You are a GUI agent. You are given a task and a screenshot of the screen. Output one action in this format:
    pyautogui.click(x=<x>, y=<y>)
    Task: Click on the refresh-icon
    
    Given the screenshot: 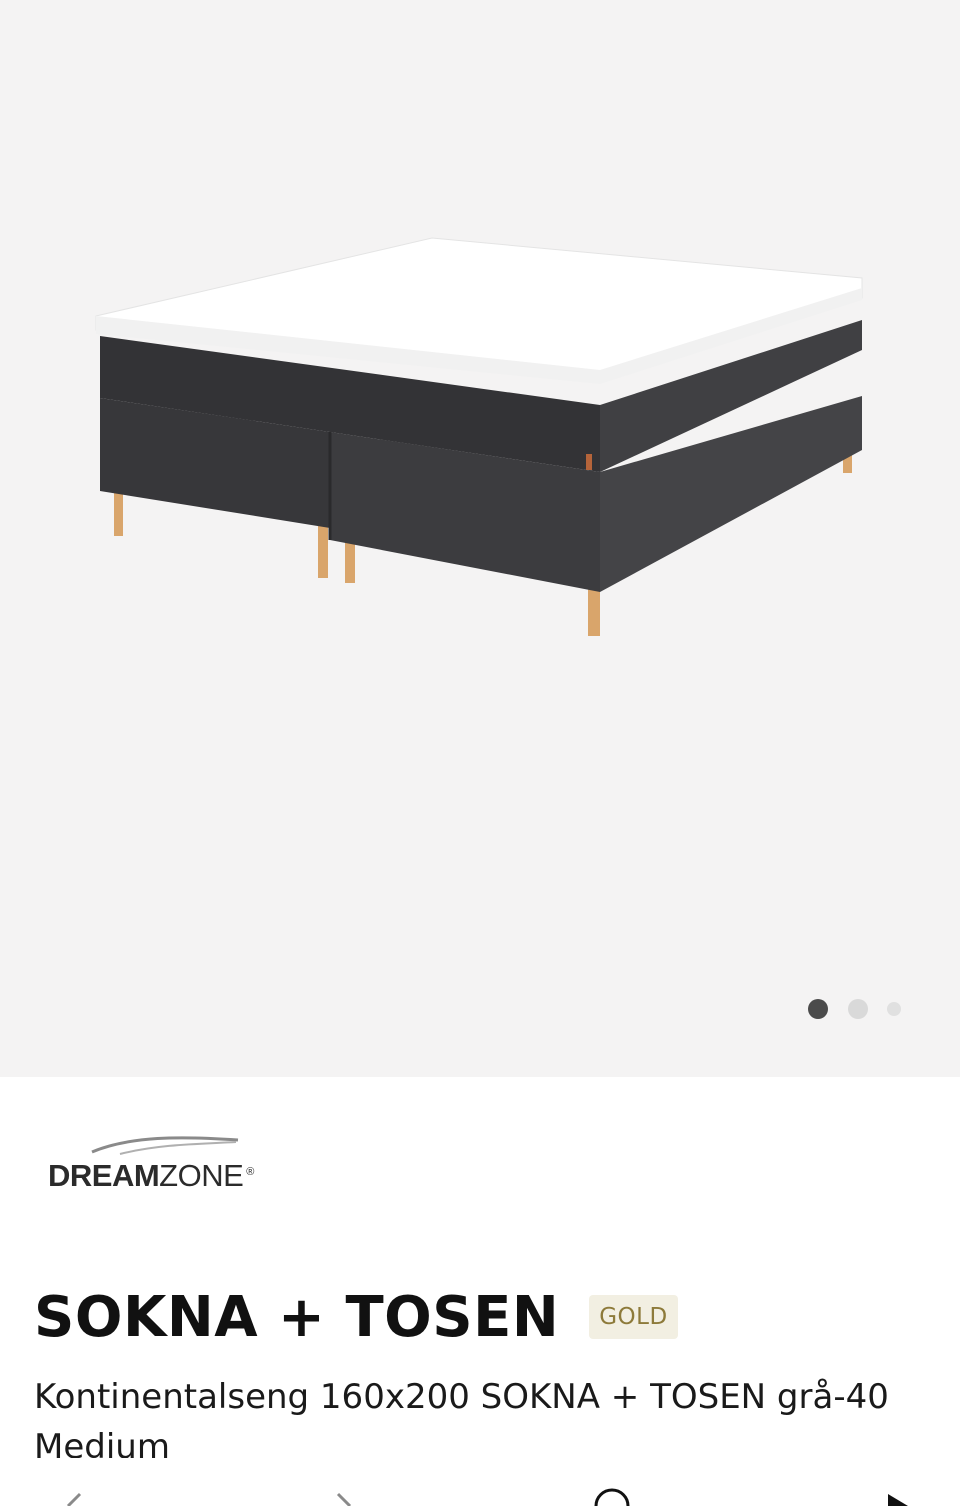 What is the action you would take?
    pyautogui.click(x=612, y=1493)
    